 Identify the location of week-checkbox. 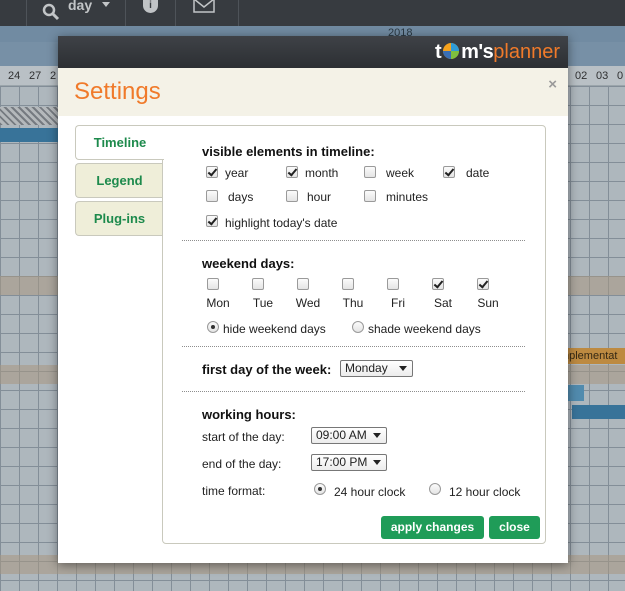
(370, 172).